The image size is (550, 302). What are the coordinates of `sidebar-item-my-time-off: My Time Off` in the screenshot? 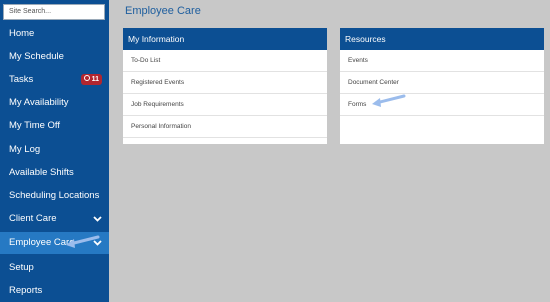 It's located at (54, 126).